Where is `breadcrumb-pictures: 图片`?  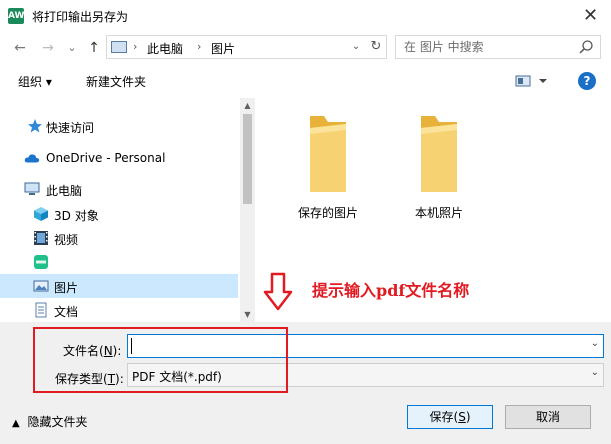 breadcrumb-pictures: 图片 is located at coordinates (223, 48).